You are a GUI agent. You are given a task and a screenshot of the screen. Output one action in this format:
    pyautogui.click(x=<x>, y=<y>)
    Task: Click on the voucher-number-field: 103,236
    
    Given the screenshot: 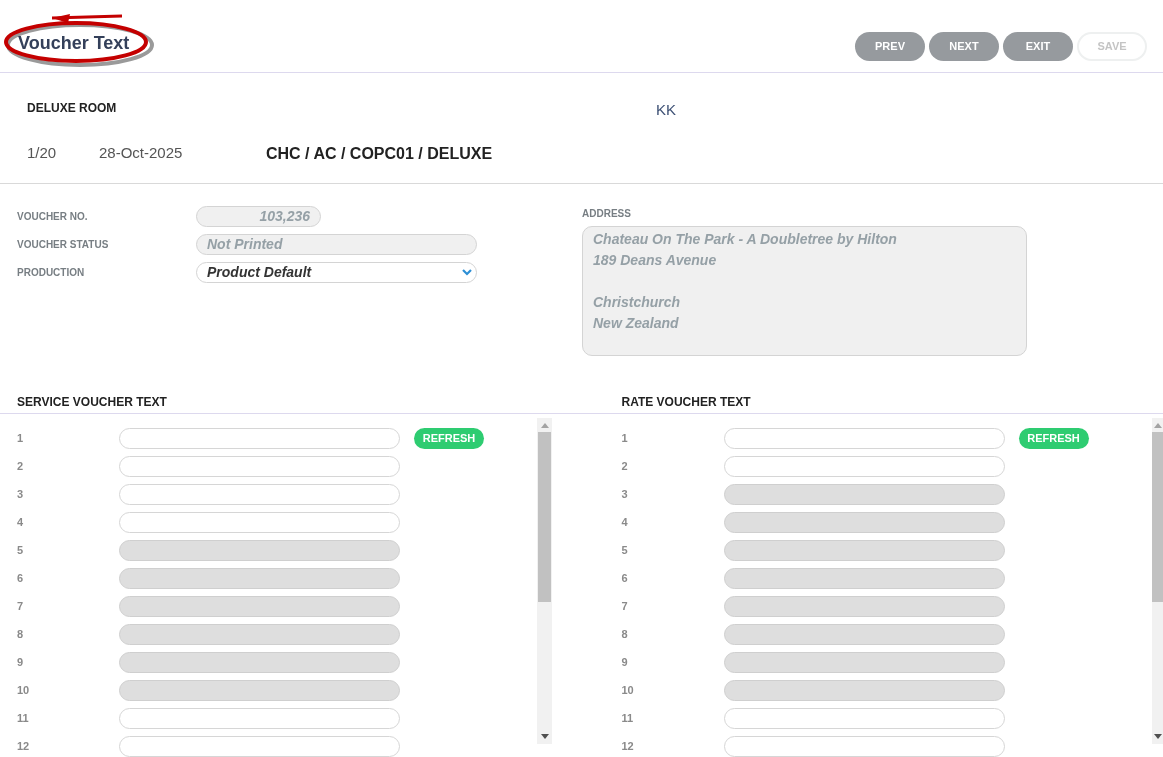 What is the action you would take?
    pyautogui.click(x=258, y=216)
    